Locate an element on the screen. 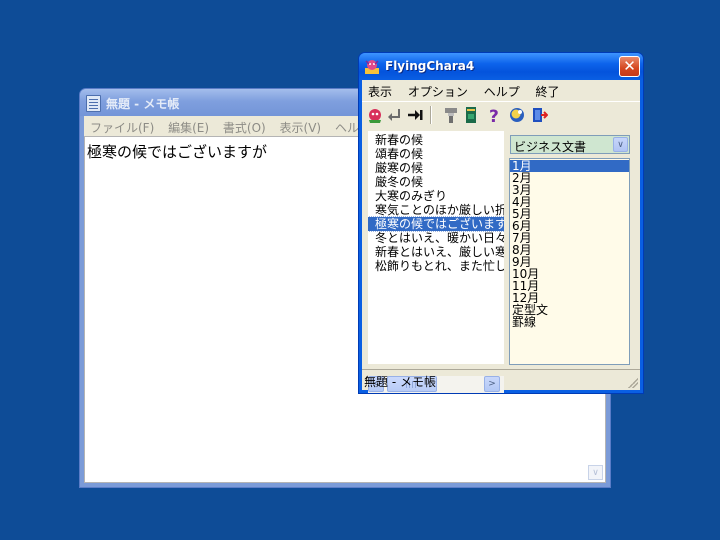 This screenshot has width=720, height=540. category-value: ビジネス文書 is located at coordinates (550, 147).